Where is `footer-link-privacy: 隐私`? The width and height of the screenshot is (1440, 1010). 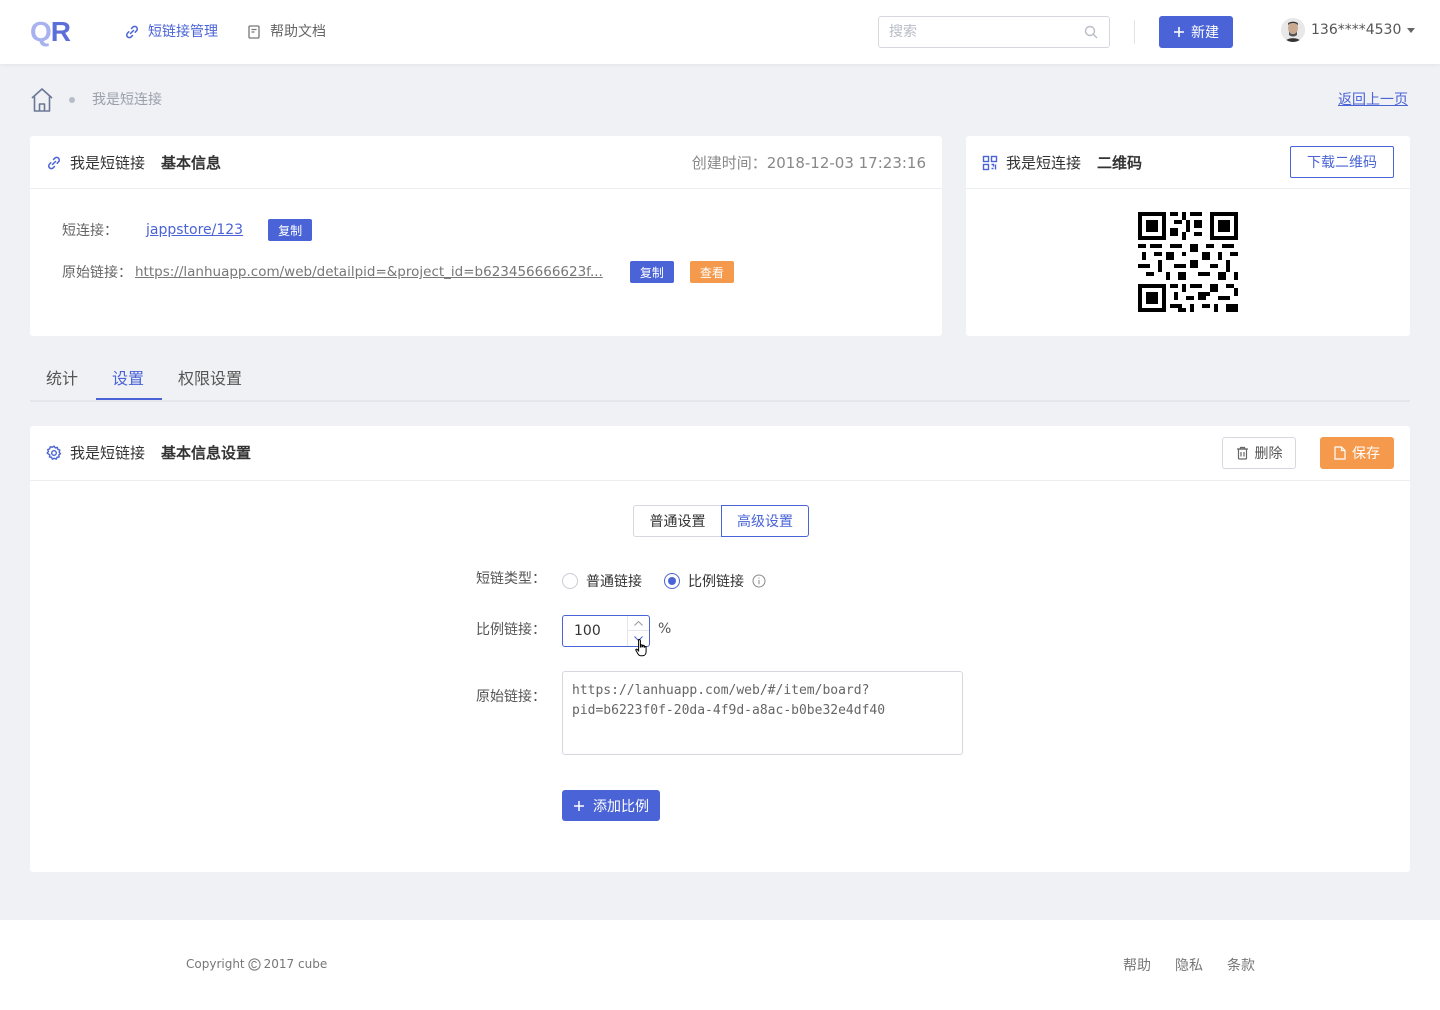
footer-link-privacy: 隐私 is located at coordinates (1189, 965).